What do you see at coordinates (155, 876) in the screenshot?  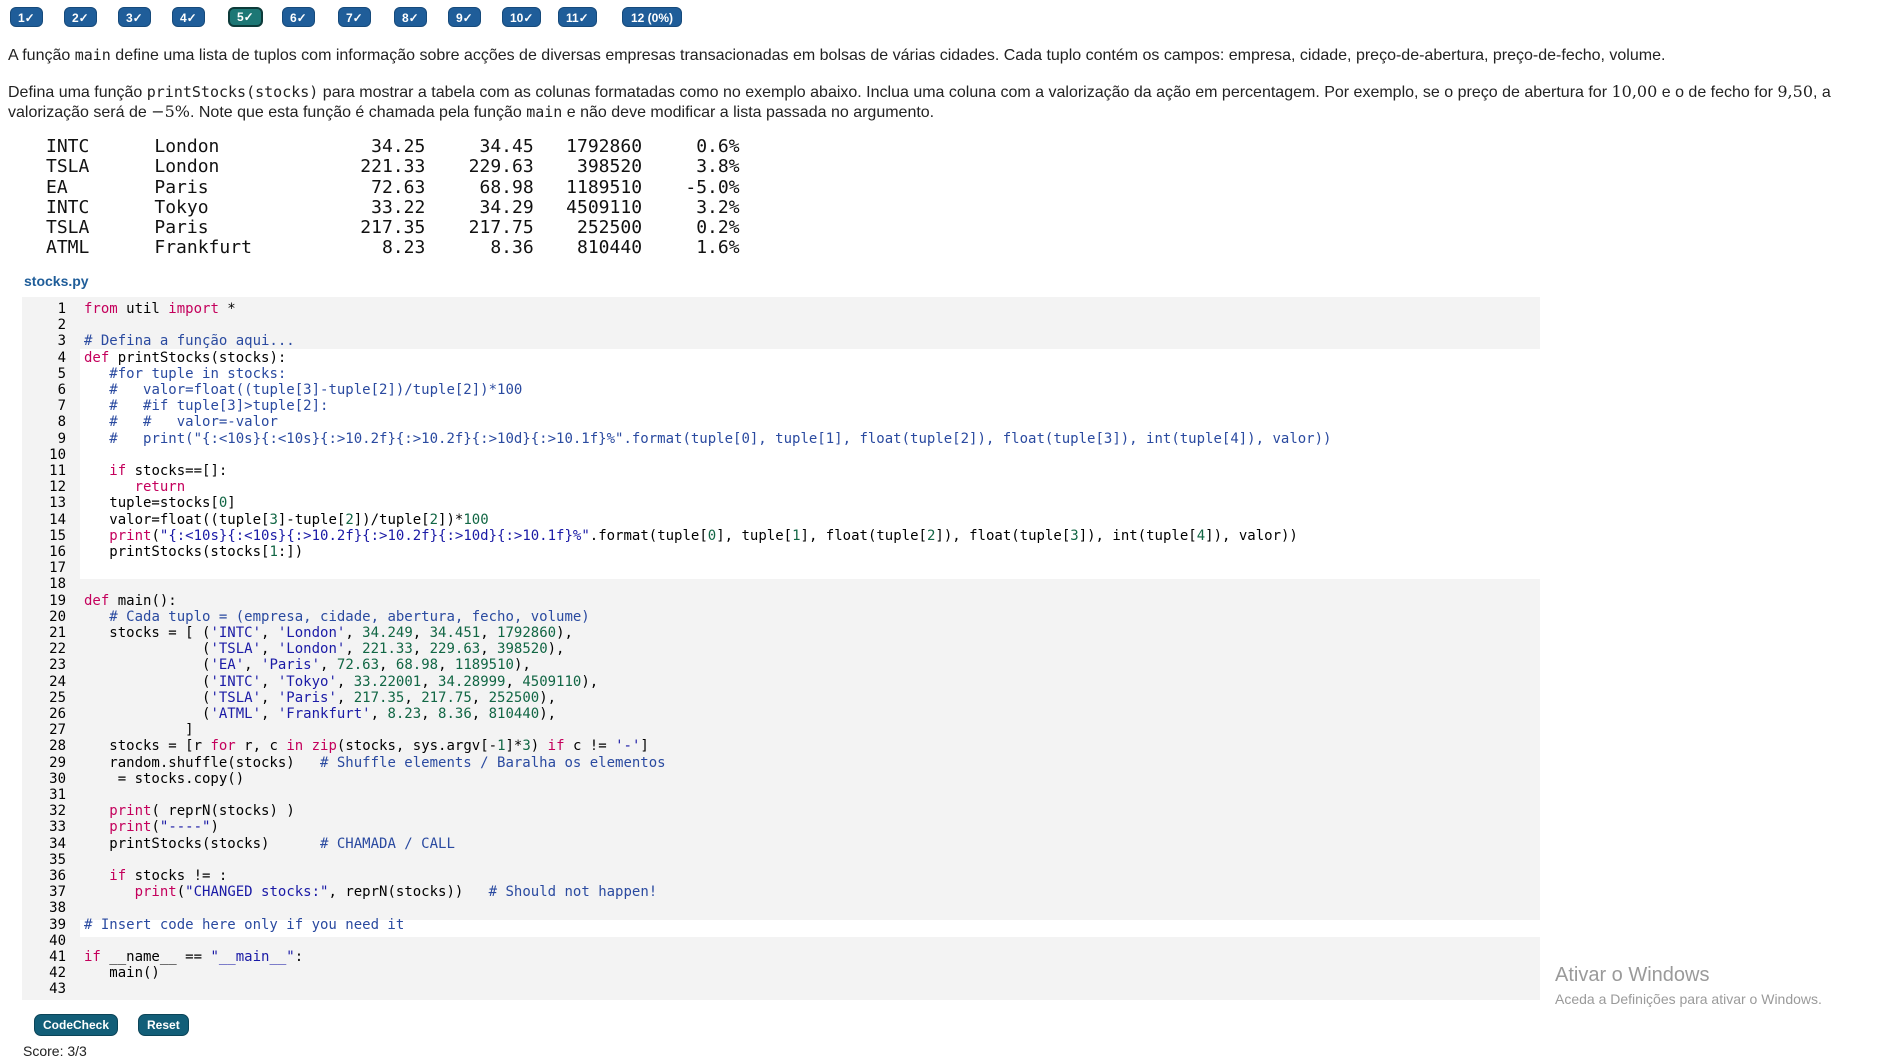 I see `code-text: if stocks != :` at bounding box center [155, 876].